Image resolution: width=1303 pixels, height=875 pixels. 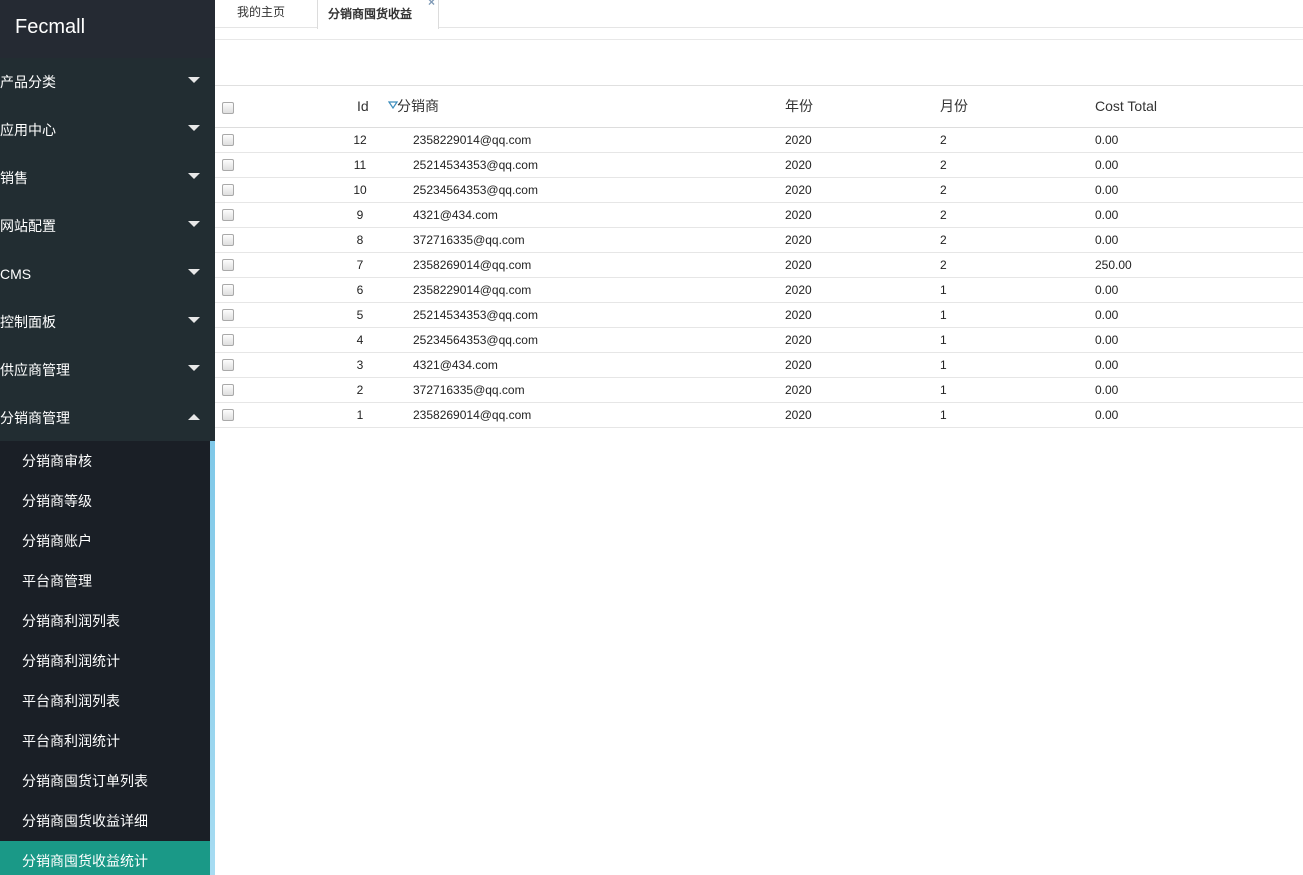 I want to click on subitem-stock-income-detail: 分销商囤货收益详细, so click(x=105, y=821).